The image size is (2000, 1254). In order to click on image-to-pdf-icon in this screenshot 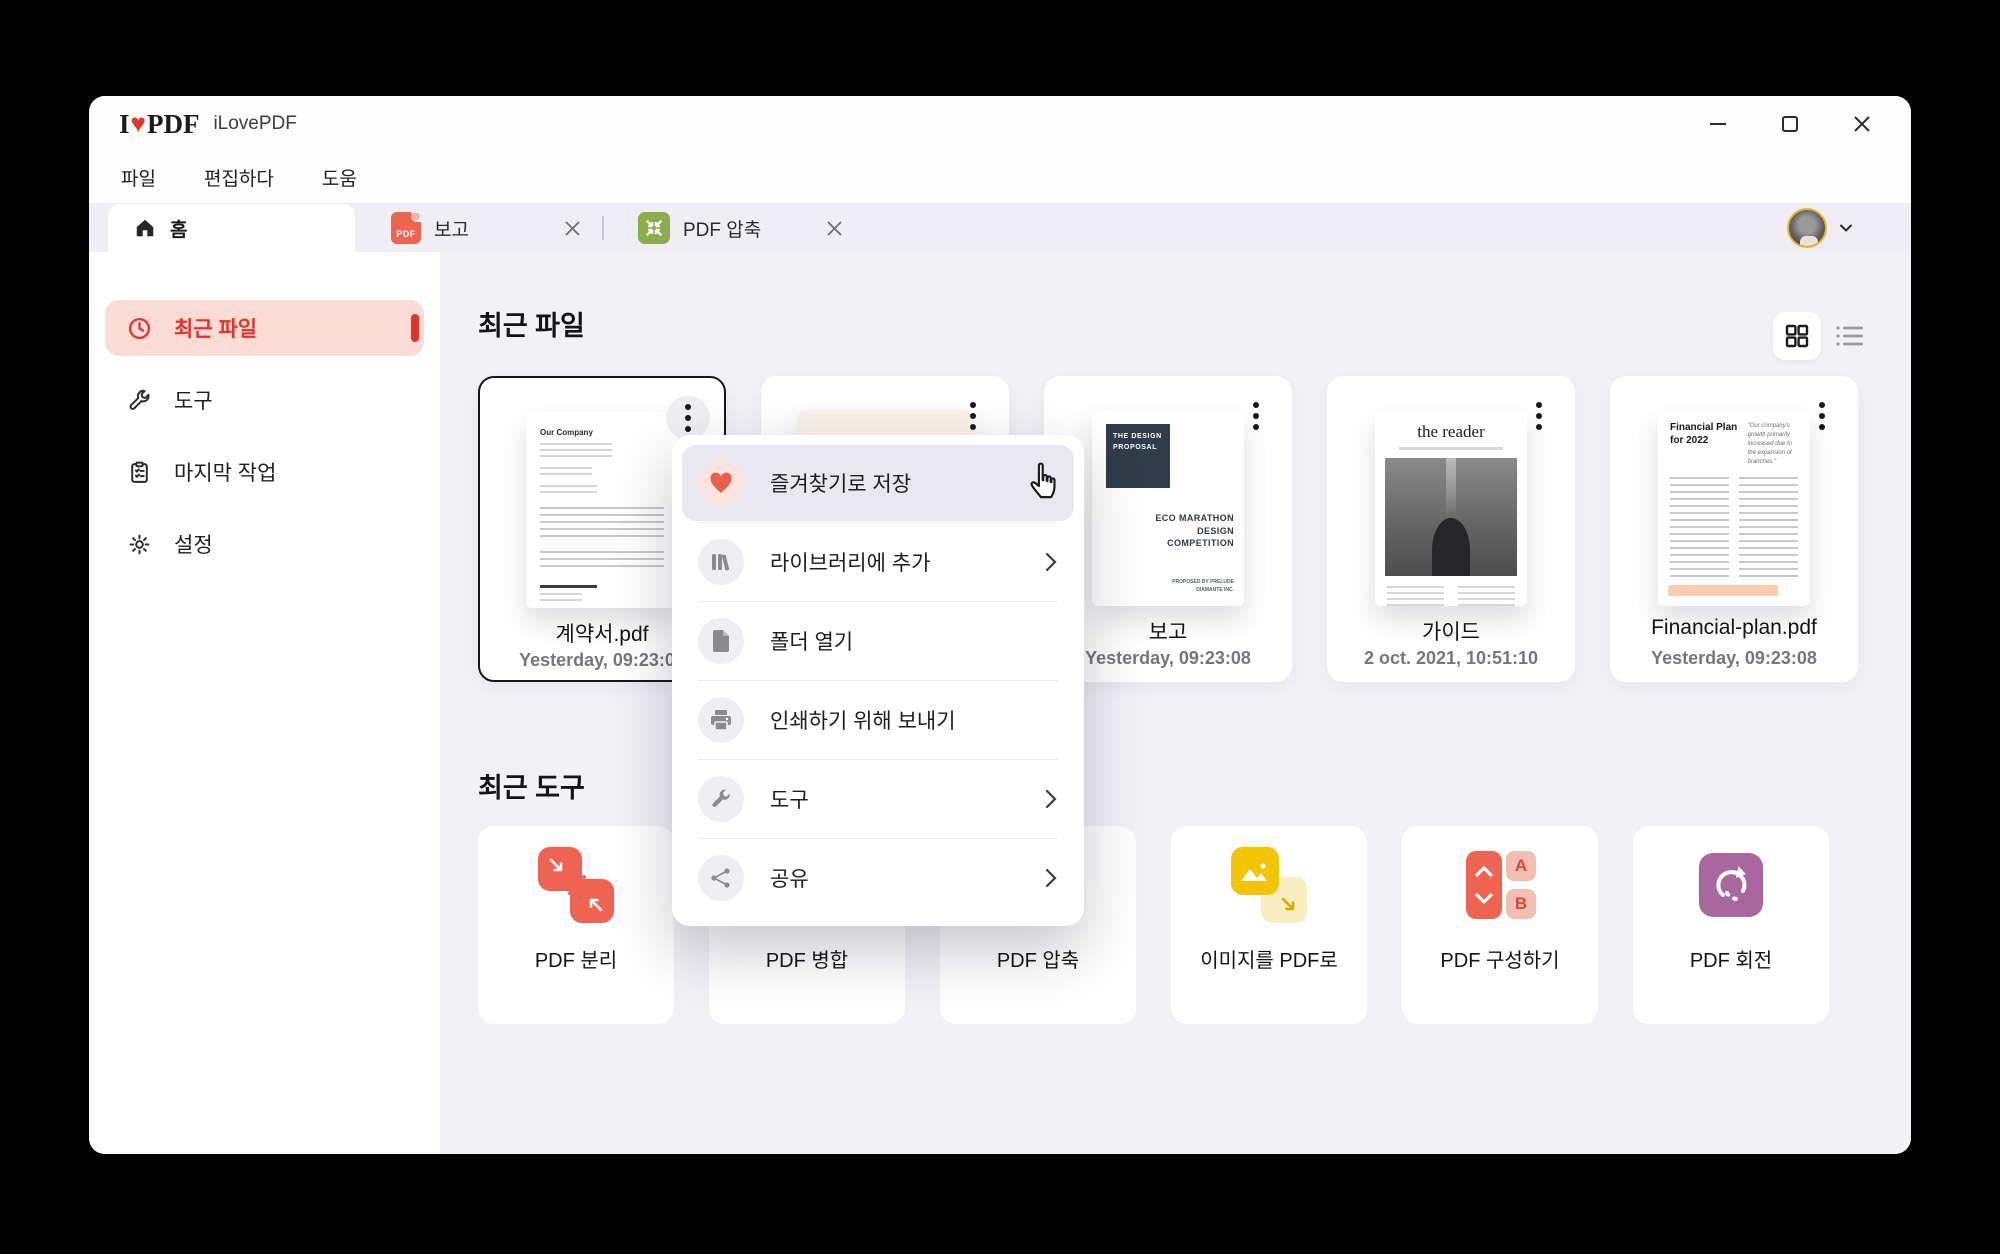, I will do `click(1269, 885)`.